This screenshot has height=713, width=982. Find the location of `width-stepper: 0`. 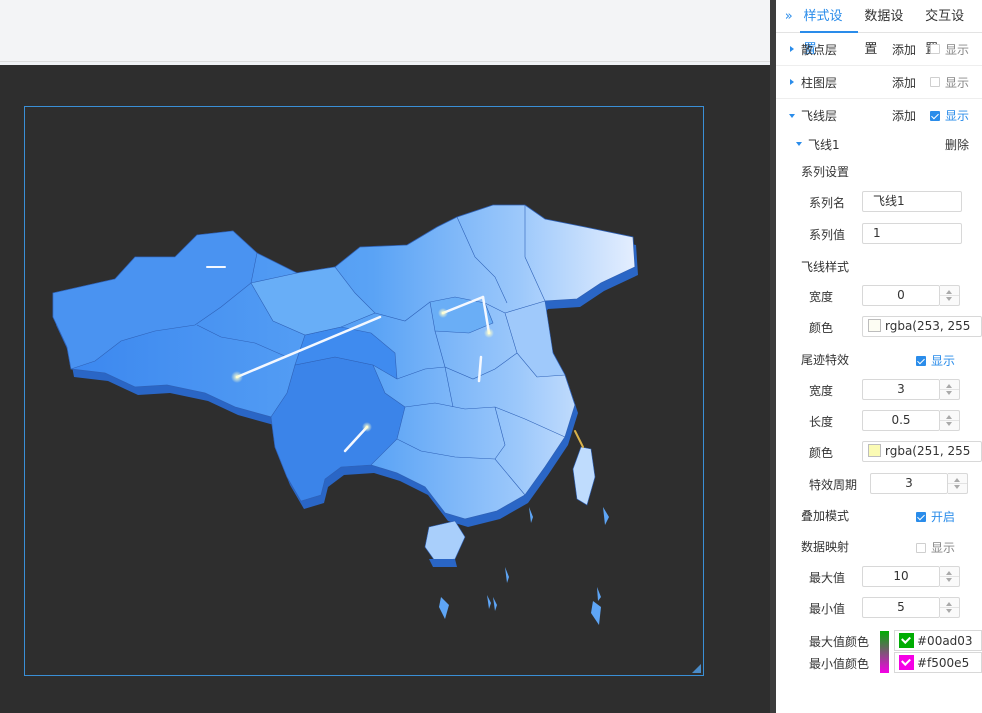

width-stepper: 0 is located at coordinates (901, 295).